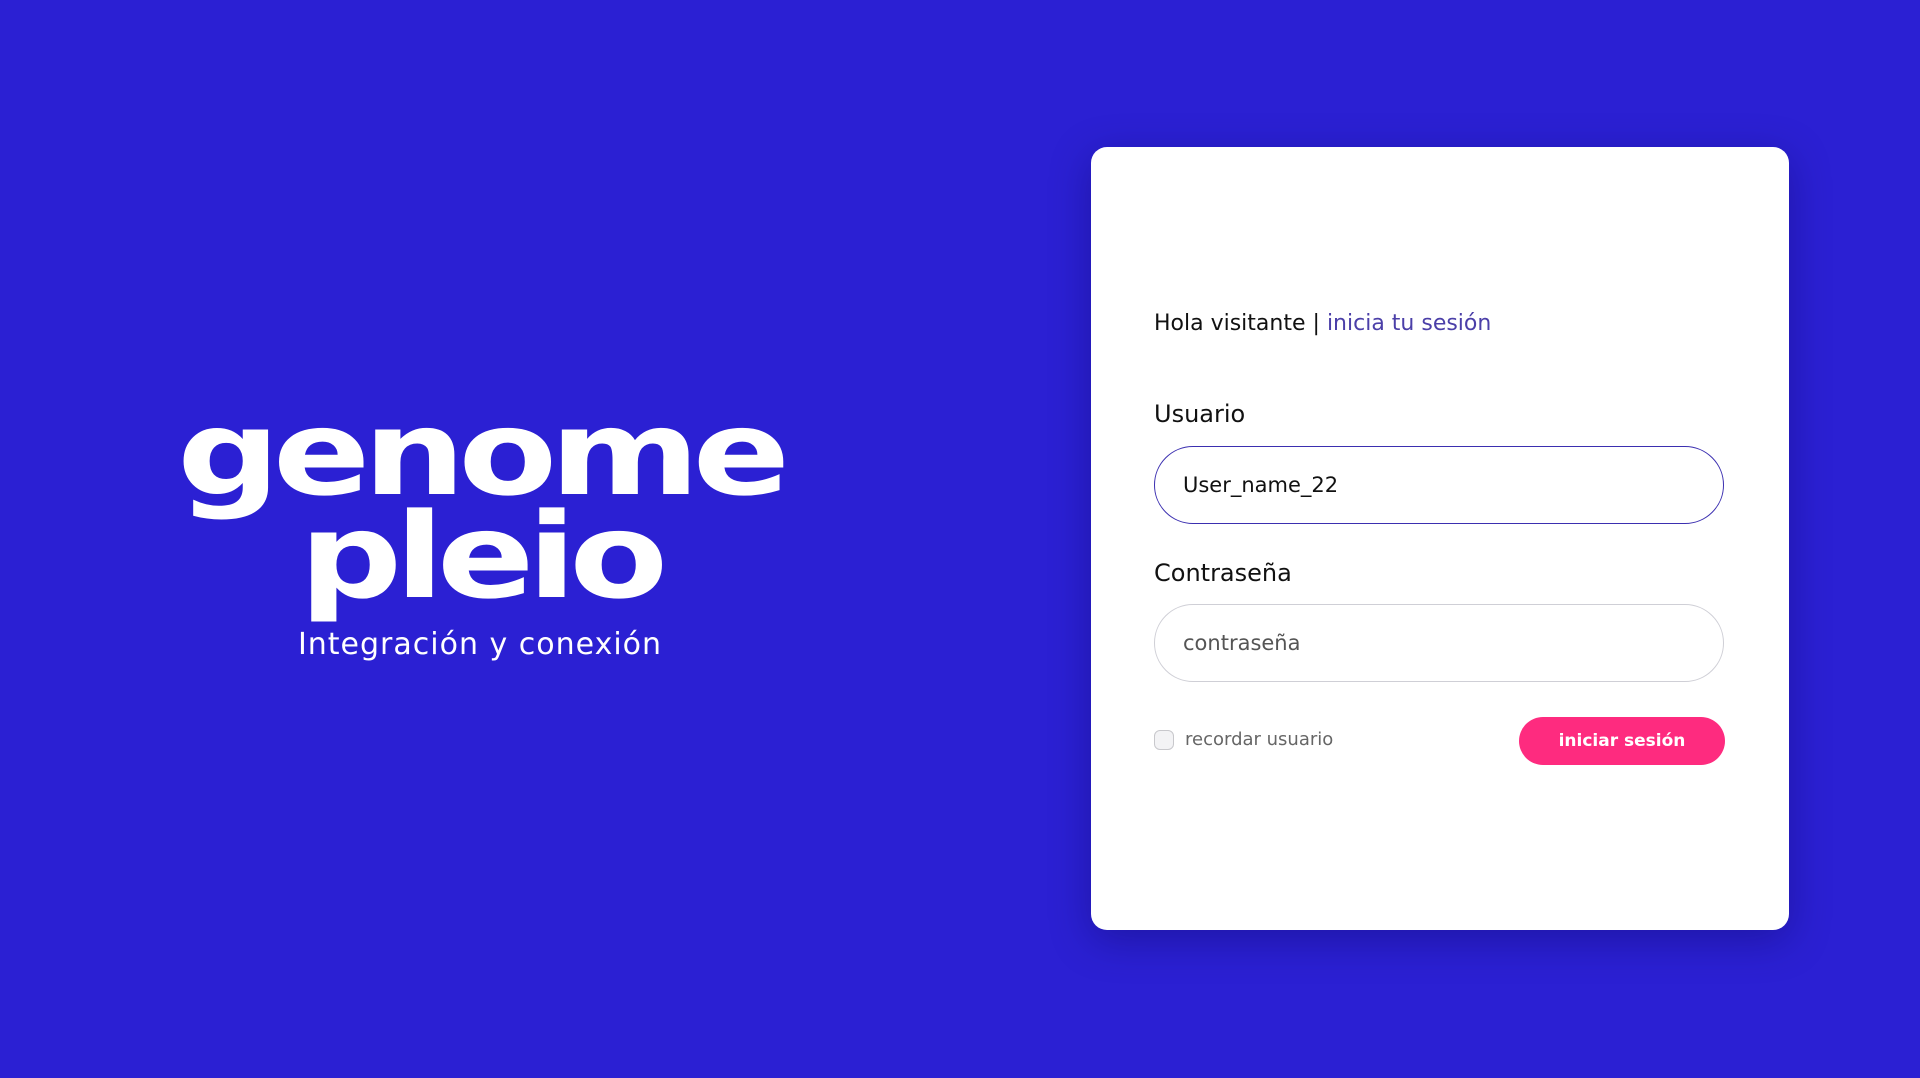 The height and width of the screenshot is (1078, 1920). Describe the element at coordinates (1164, 739) in the screenshot. I see `remember-checkbox` at that location.